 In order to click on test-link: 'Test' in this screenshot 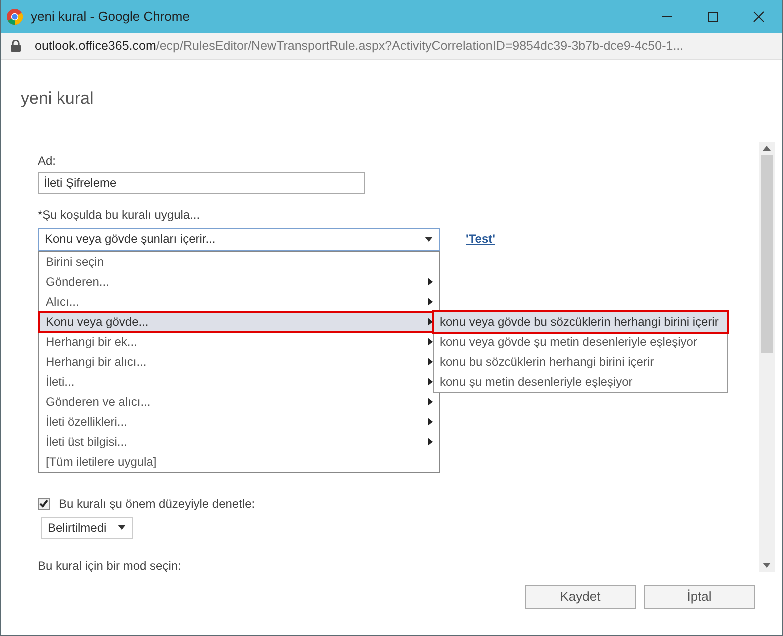, I will do `click(481, 239)`.